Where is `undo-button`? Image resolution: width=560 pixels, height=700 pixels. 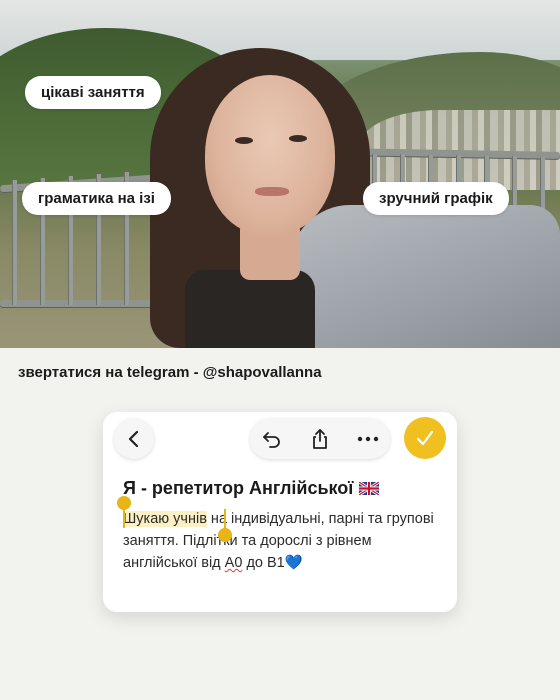 undo-button is located at coordinates (272, 439).